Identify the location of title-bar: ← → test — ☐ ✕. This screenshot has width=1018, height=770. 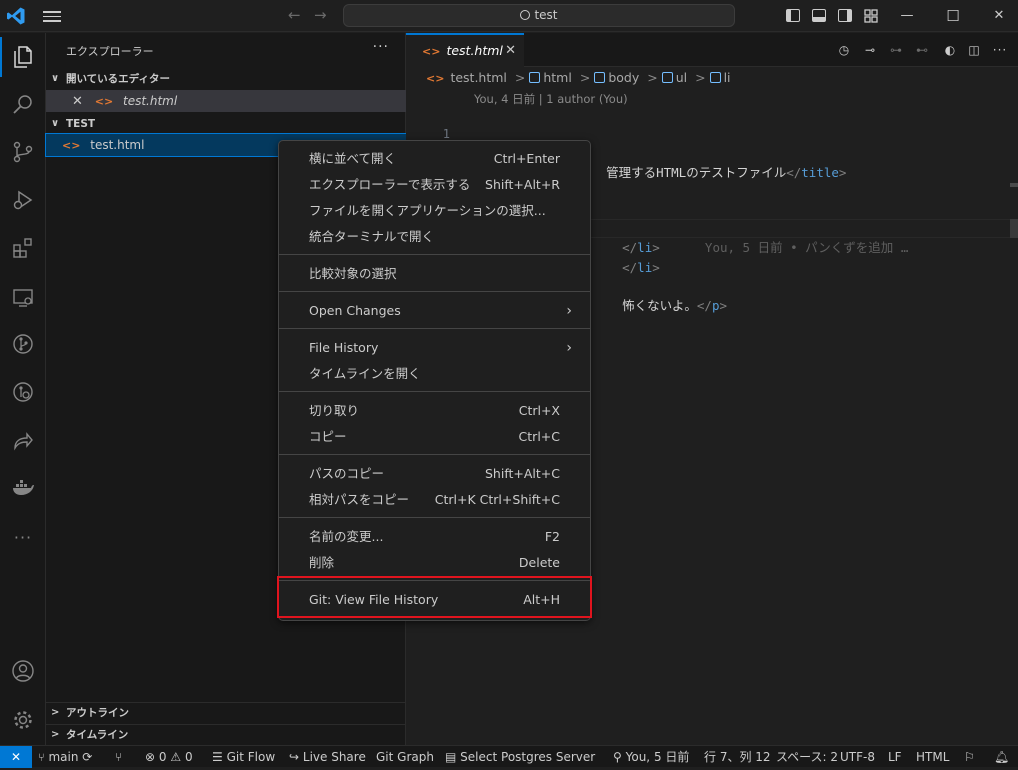
(509, 16).